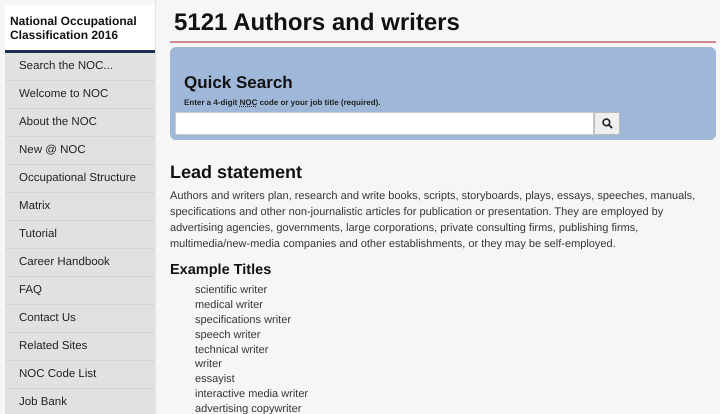 The width and height of the screenshot is (720, 414). I want to click on search-button, so click(607, 124).